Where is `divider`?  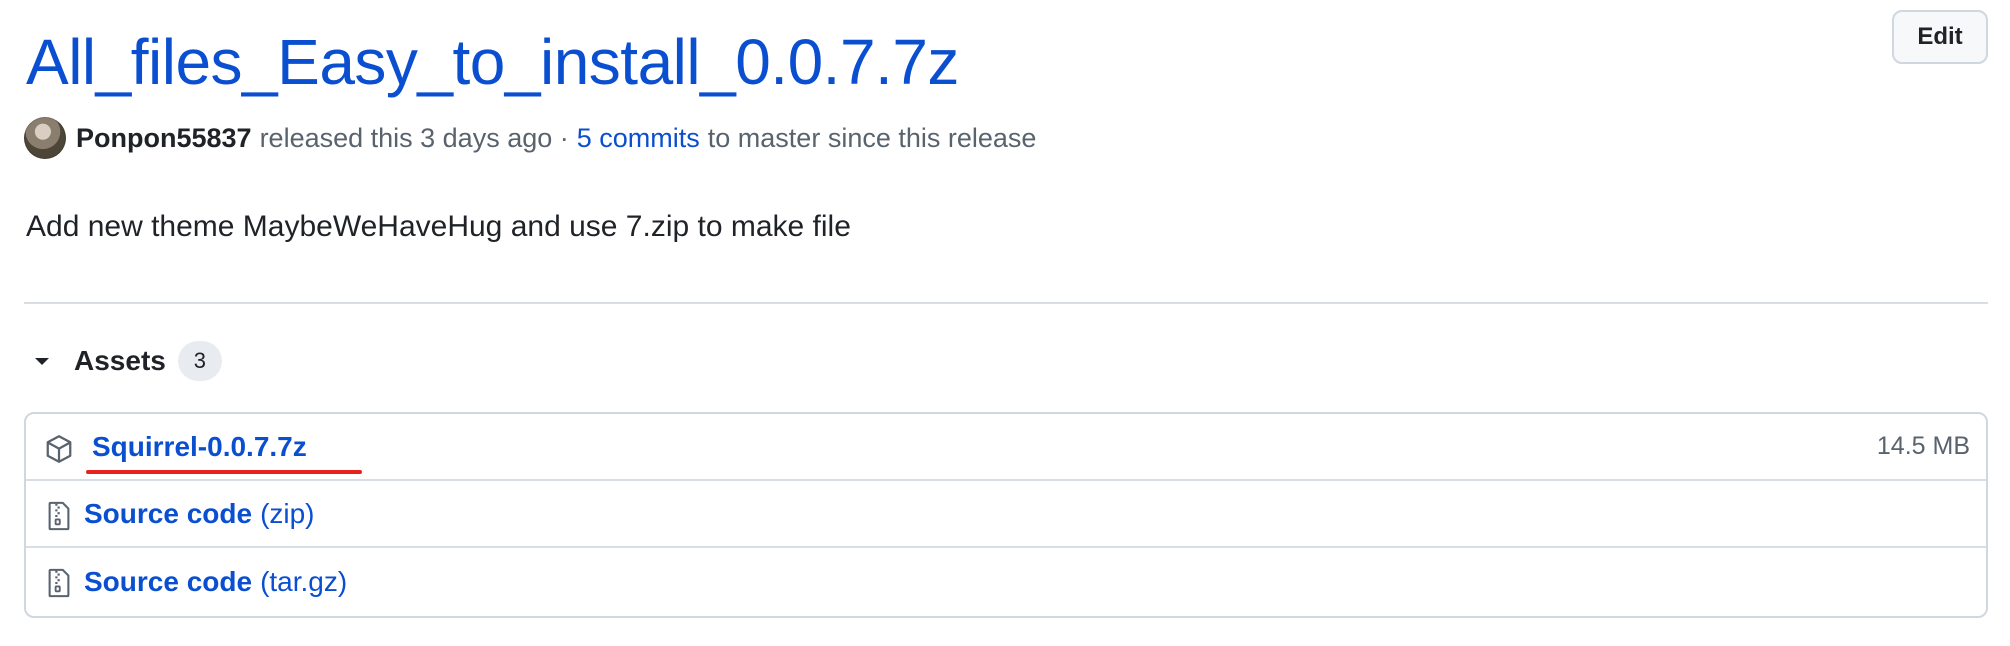 divider is located at coordinates (1006, 303).